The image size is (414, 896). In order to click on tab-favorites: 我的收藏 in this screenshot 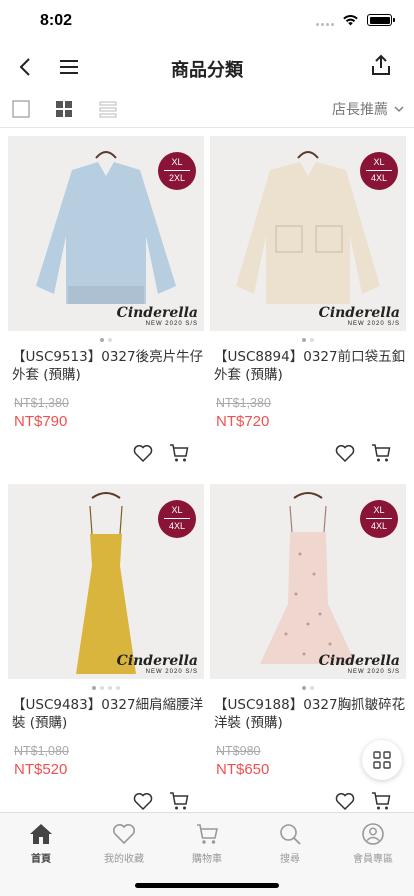, I will do `click(124, 843)`.